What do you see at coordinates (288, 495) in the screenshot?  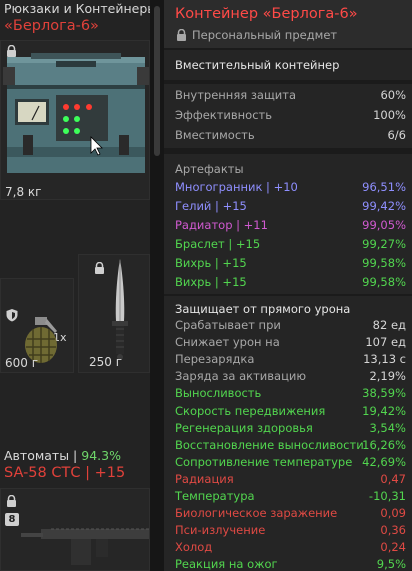 I see `protection-row: Температура -10,31` at bounding box center [288, 495].